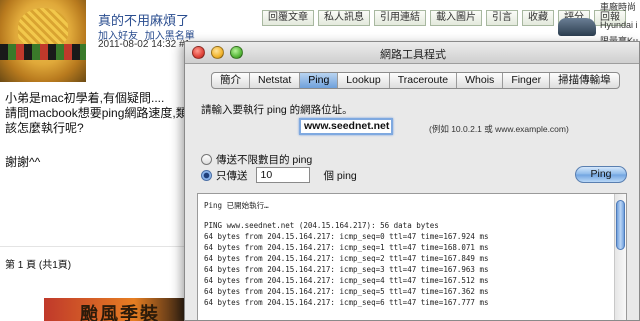  What do you see at coordinates (619, 25) in the screenshot?
I see `ad-text-2: Hyundai i` at bounding box center [619, 25].